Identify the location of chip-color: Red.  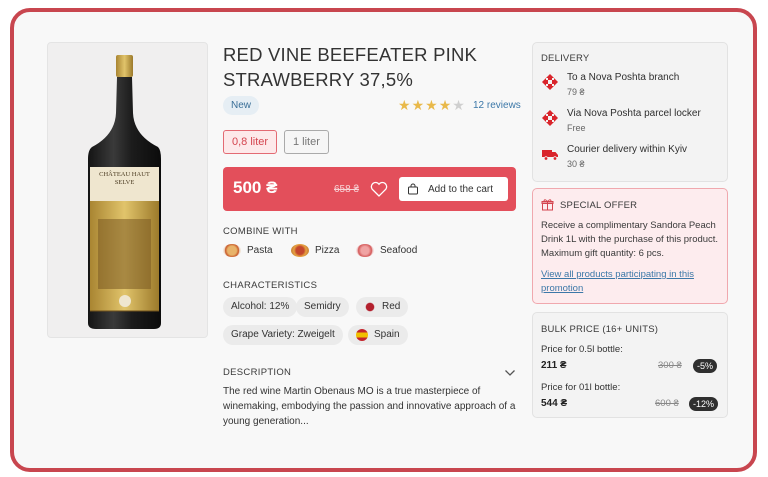
(382, 307).